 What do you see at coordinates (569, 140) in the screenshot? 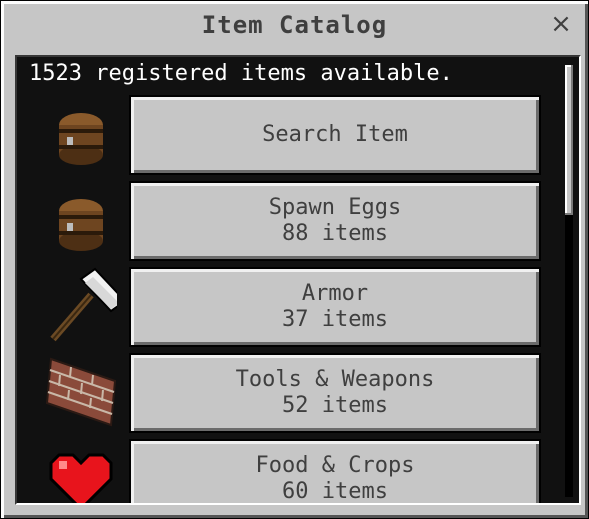
I see `scrollbar-thumb` at bounding box center [569, 140].